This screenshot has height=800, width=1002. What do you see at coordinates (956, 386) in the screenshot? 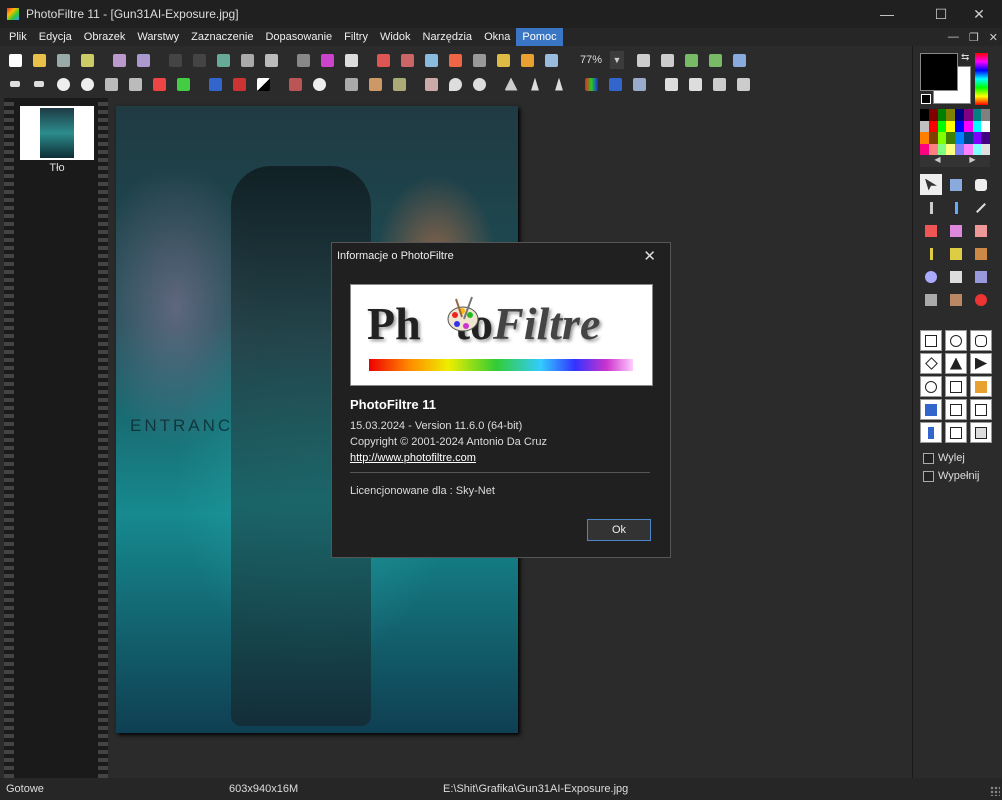
I see `polygon-shape` at bounding box center [956, 386].